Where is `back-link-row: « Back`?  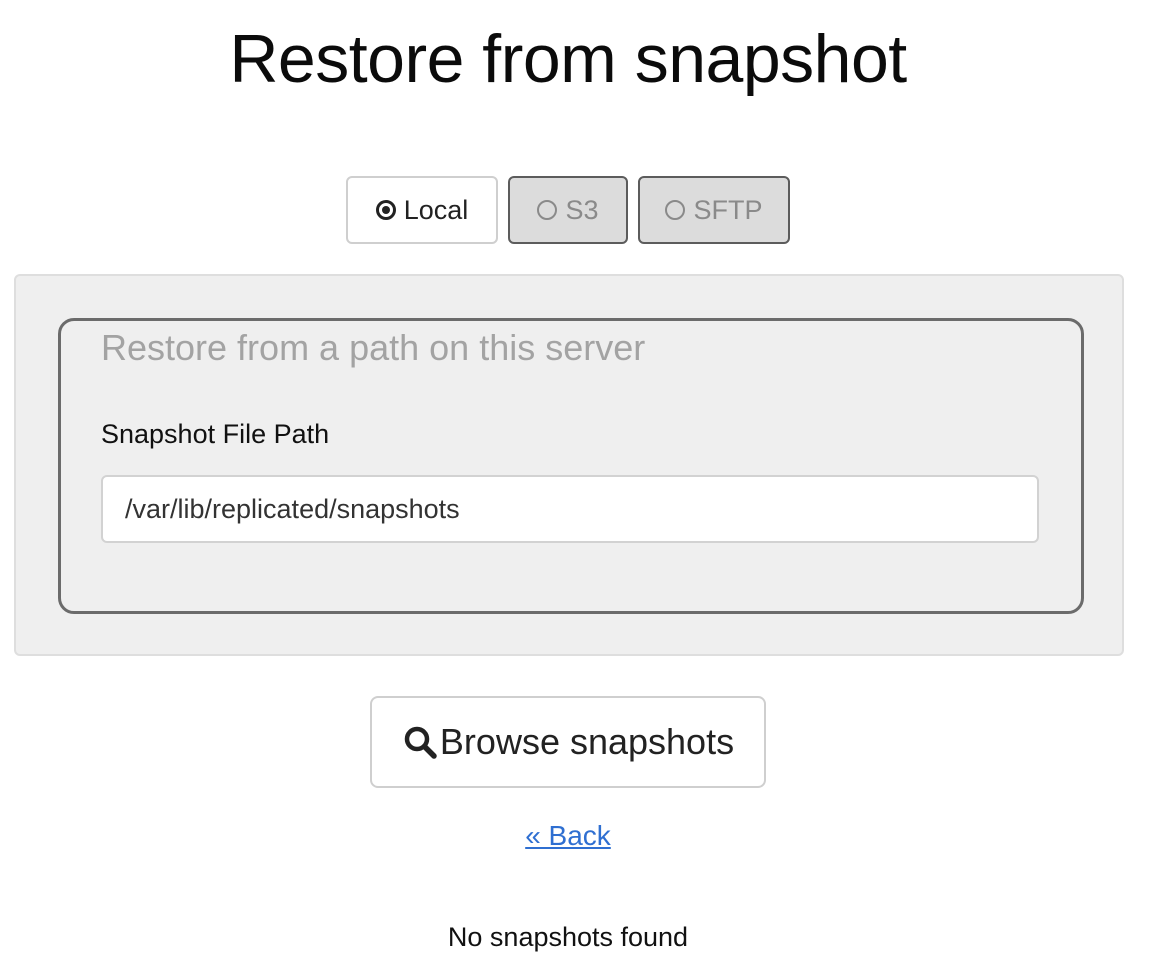
back-link-row: « Back is located at coordinates (568, 836).